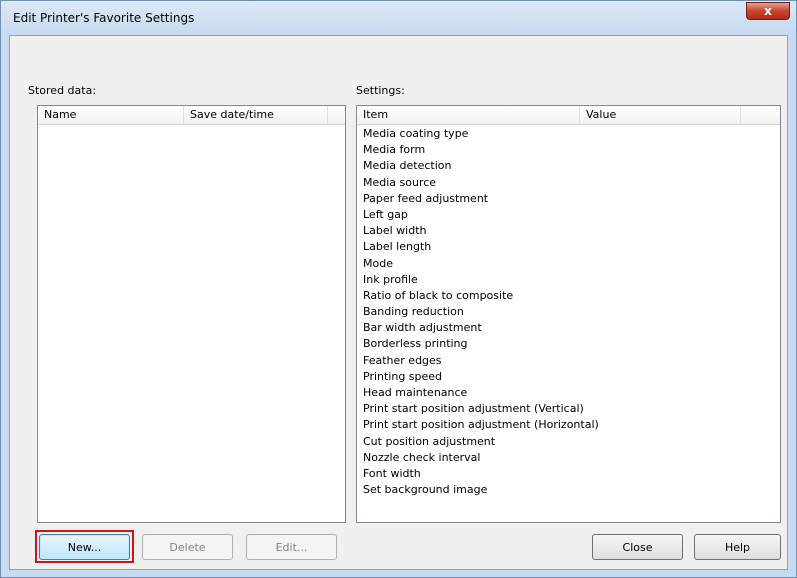 Image resolution: width=797 pixels, height=578 pixels. What do you see at coordinates (637, 547) in the screenshot?
I see `close-button: Close` at bounding box center [637, 547].